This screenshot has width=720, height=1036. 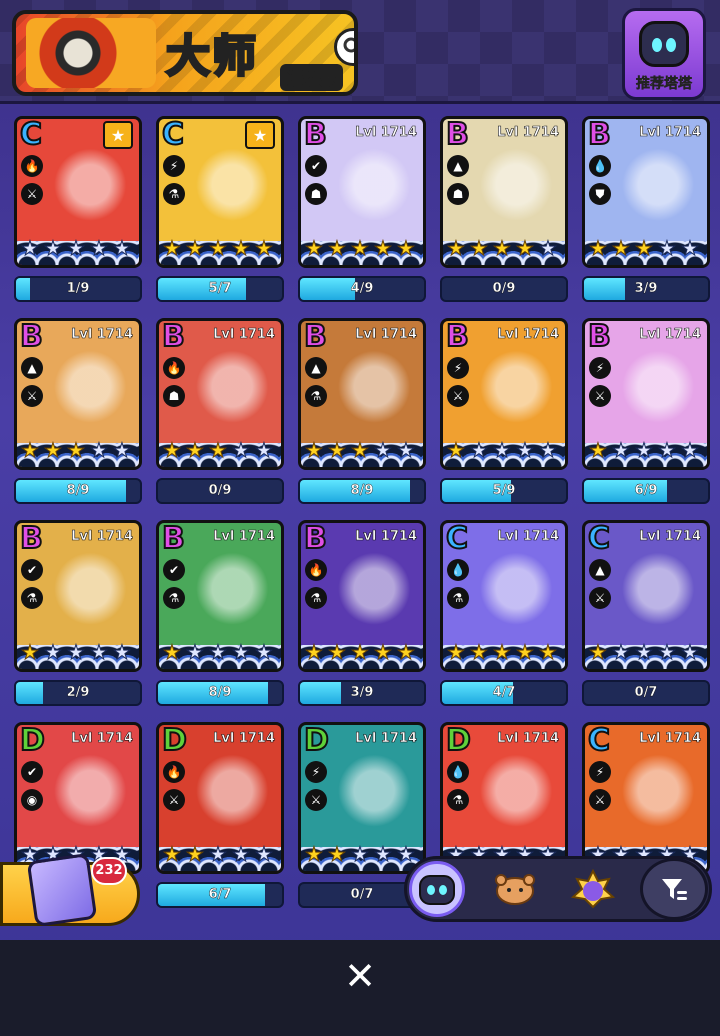 What do you see at coordinates (220, 289) in the screenshot?
I see `progress-bar: 5/7` at bounding box center [220, 289].